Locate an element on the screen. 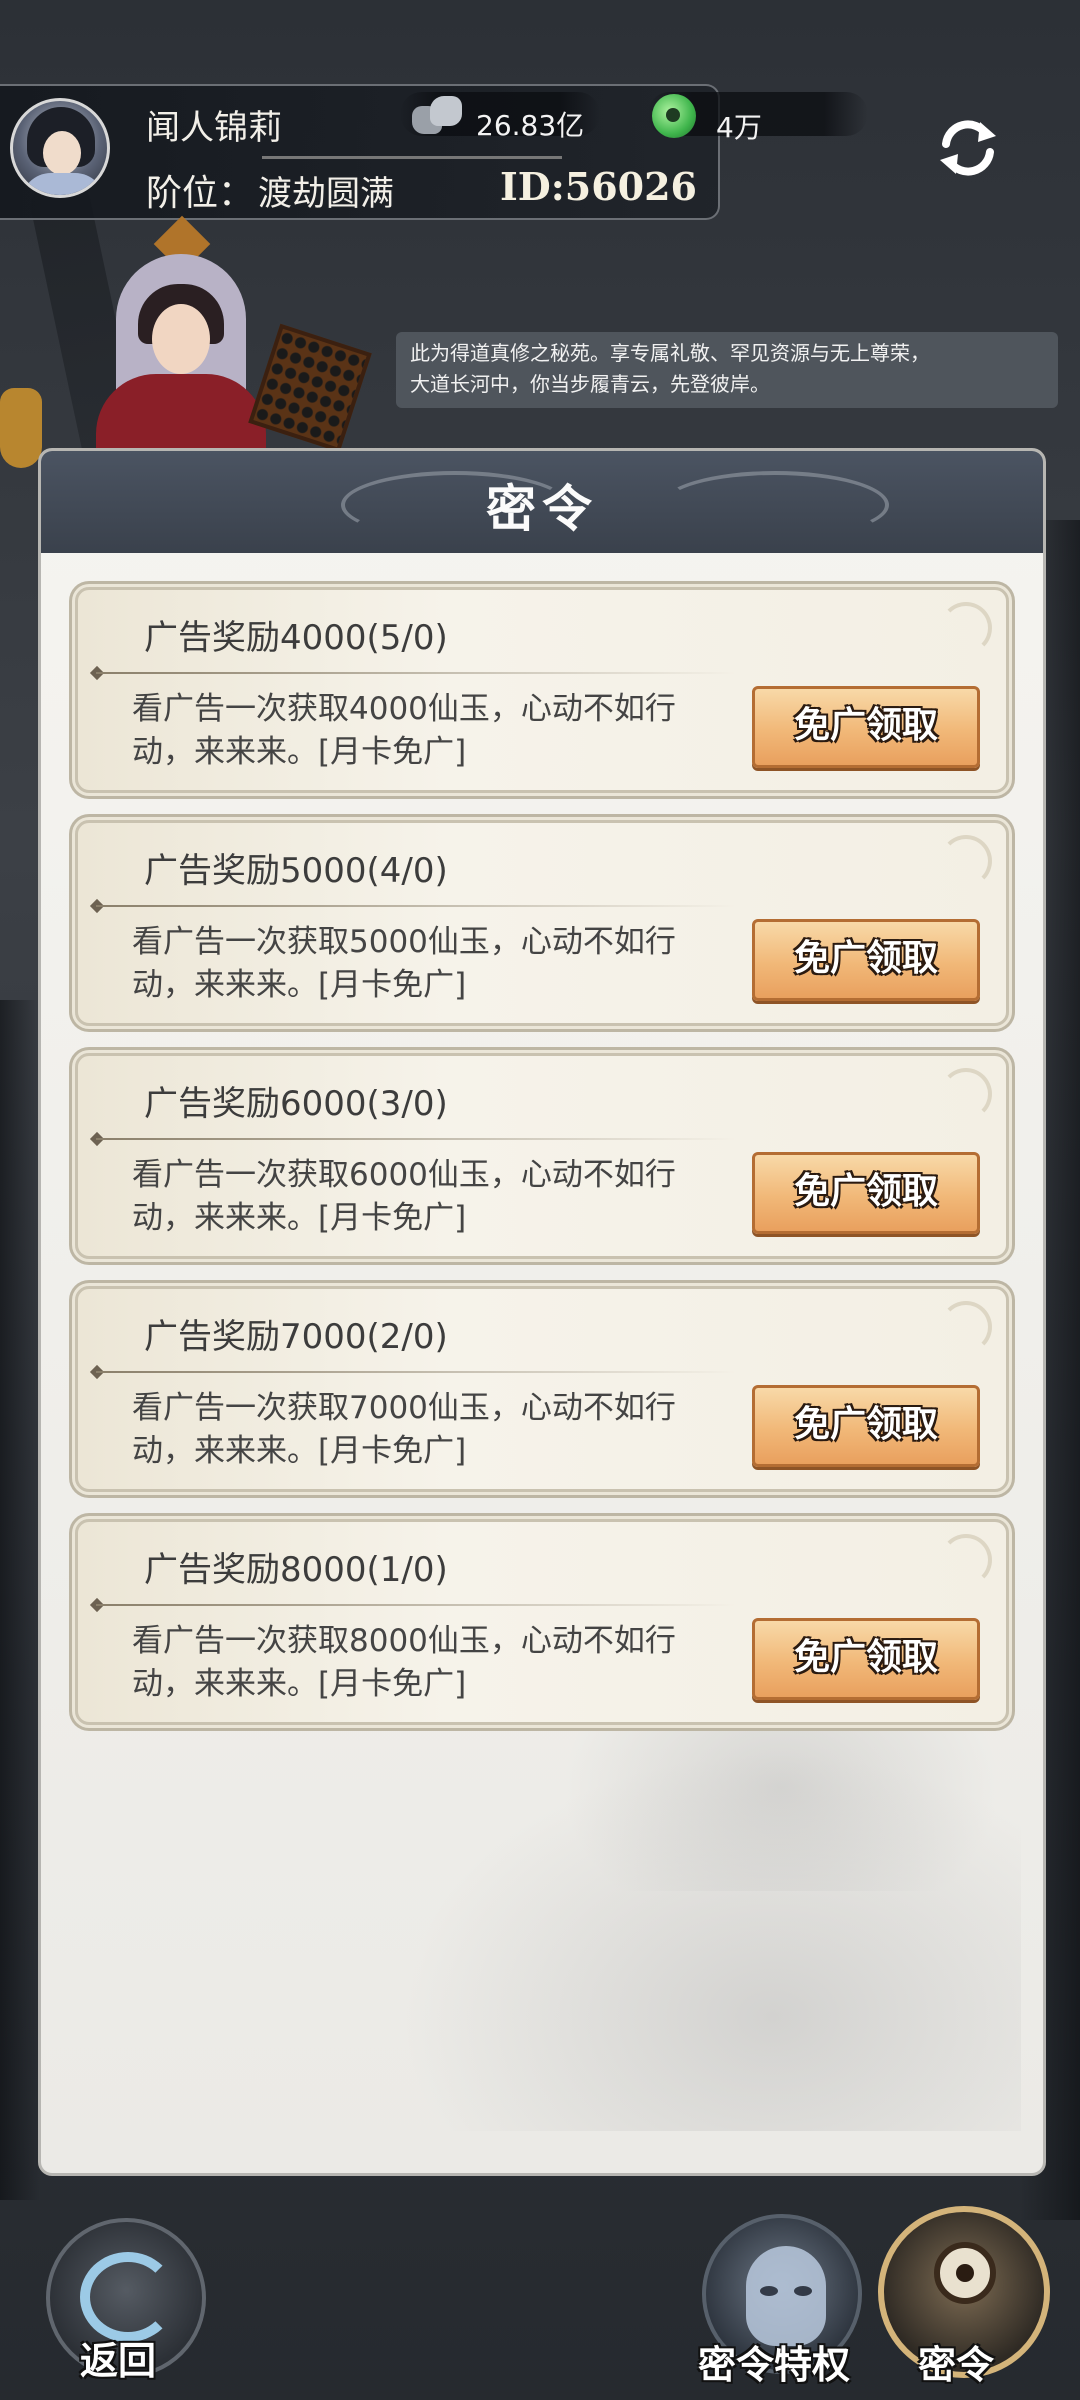 This screenshot has width=1080, height=2400. panel-title: 密令 is located at coordinates (542, 508).